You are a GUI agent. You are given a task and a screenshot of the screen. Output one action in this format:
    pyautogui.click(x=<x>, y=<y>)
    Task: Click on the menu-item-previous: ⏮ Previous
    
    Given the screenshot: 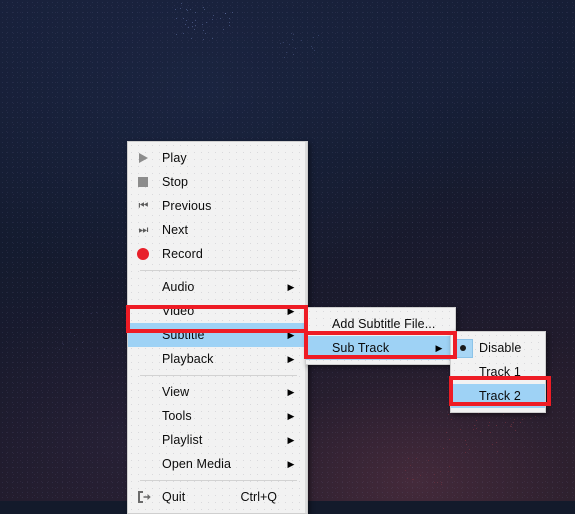 What is the action you would take?
    pyautogui.click(x=217, y=206)
    